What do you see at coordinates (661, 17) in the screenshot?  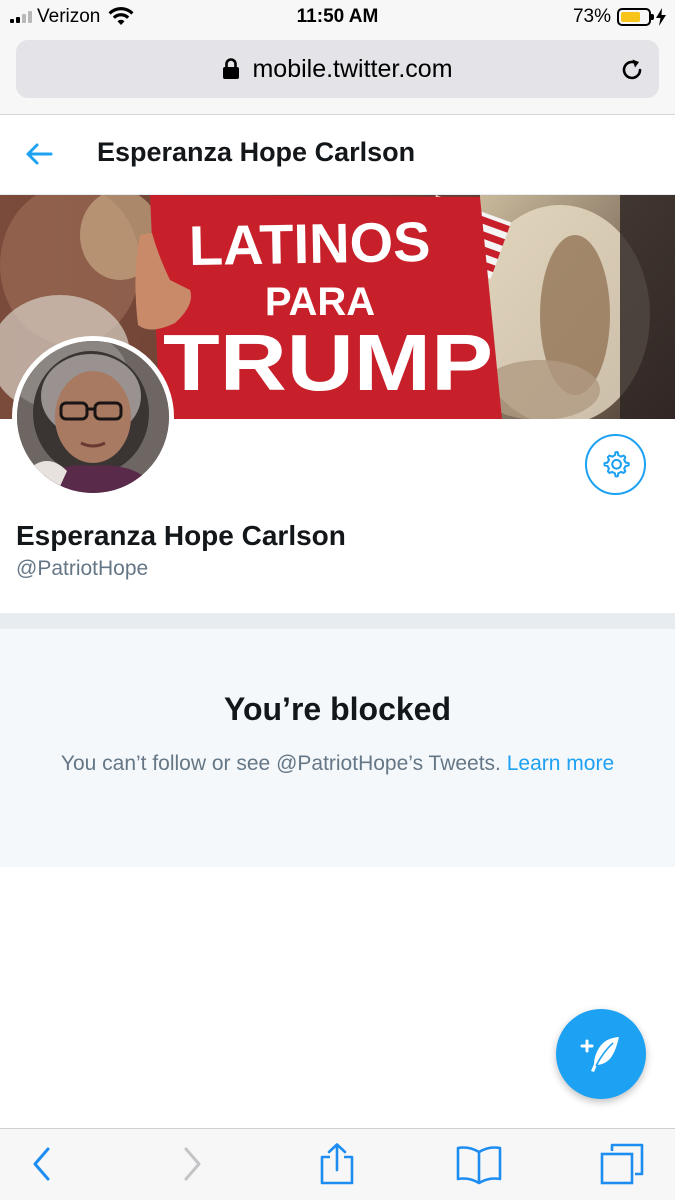 I see `charging-bolt-icon` at bounding box center [661, 17].